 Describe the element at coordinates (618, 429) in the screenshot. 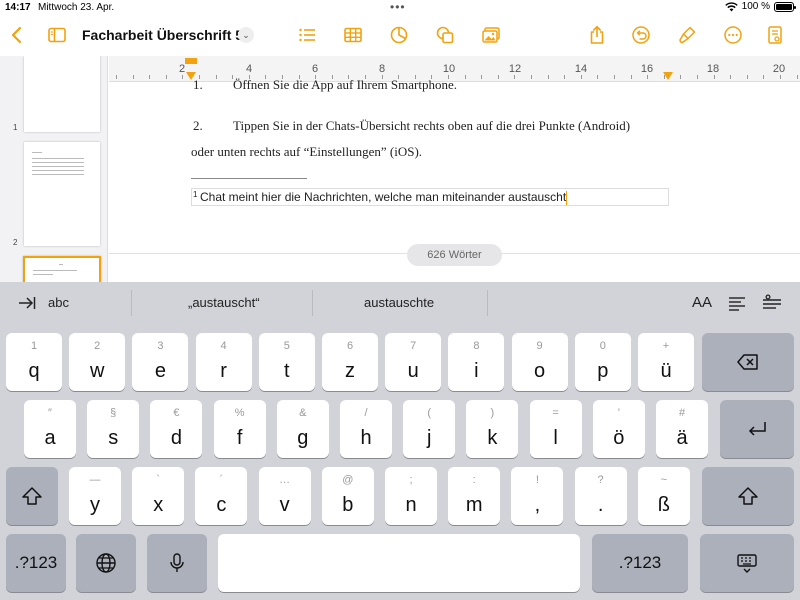

I see `key-2-10: ’ ö` at that location.